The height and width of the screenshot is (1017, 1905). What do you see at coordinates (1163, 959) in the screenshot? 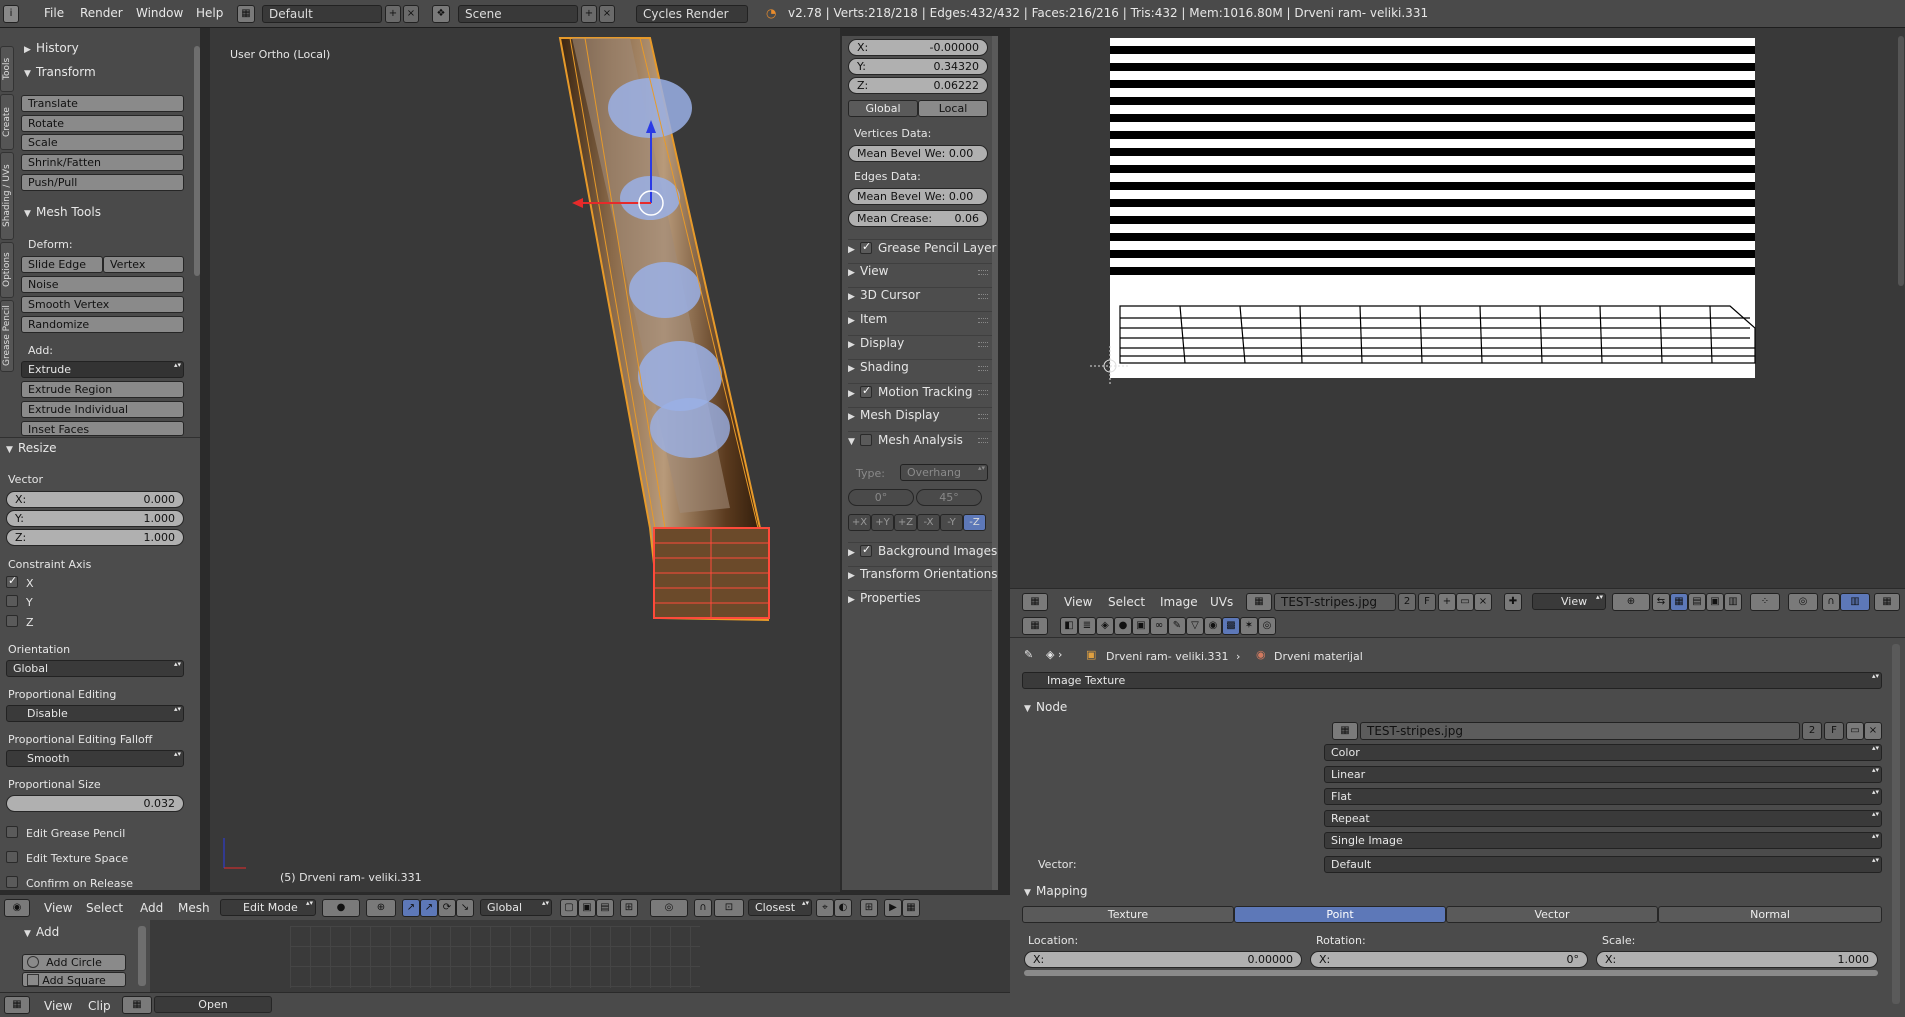
I see `location-x-field: X: 0.00000` at bounding box center [1163, 959].